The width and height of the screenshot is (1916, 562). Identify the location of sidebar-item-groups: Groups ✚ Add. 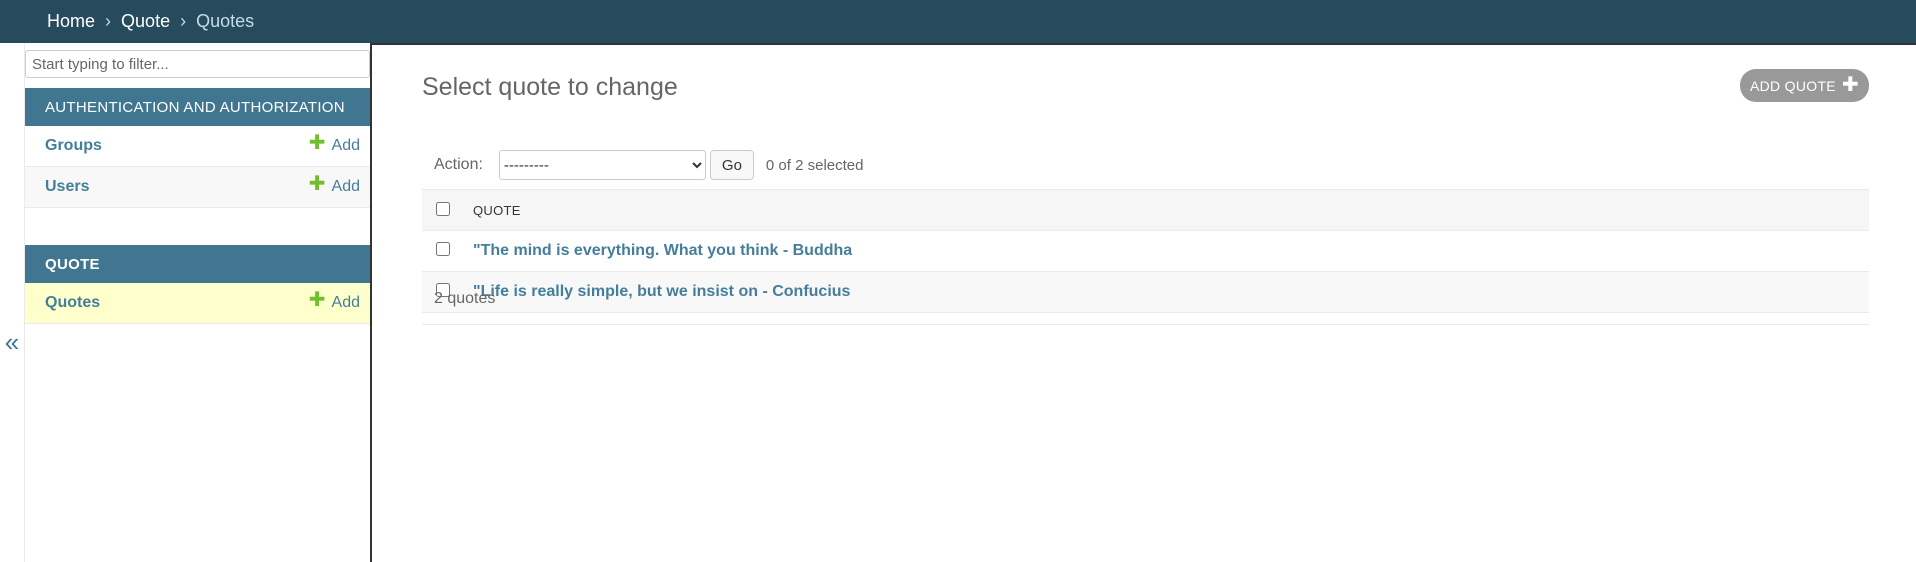
(197, 146).